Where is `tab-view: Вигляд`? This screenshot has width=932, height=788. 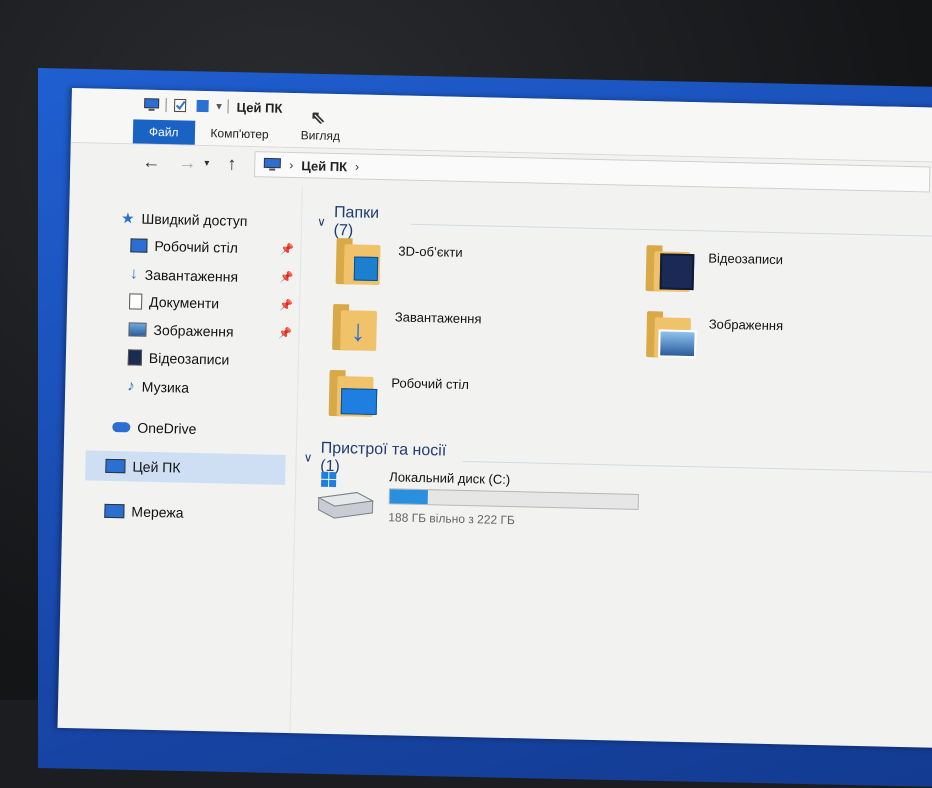
tab-view: Вигляд is located at coordinates (320, 136).